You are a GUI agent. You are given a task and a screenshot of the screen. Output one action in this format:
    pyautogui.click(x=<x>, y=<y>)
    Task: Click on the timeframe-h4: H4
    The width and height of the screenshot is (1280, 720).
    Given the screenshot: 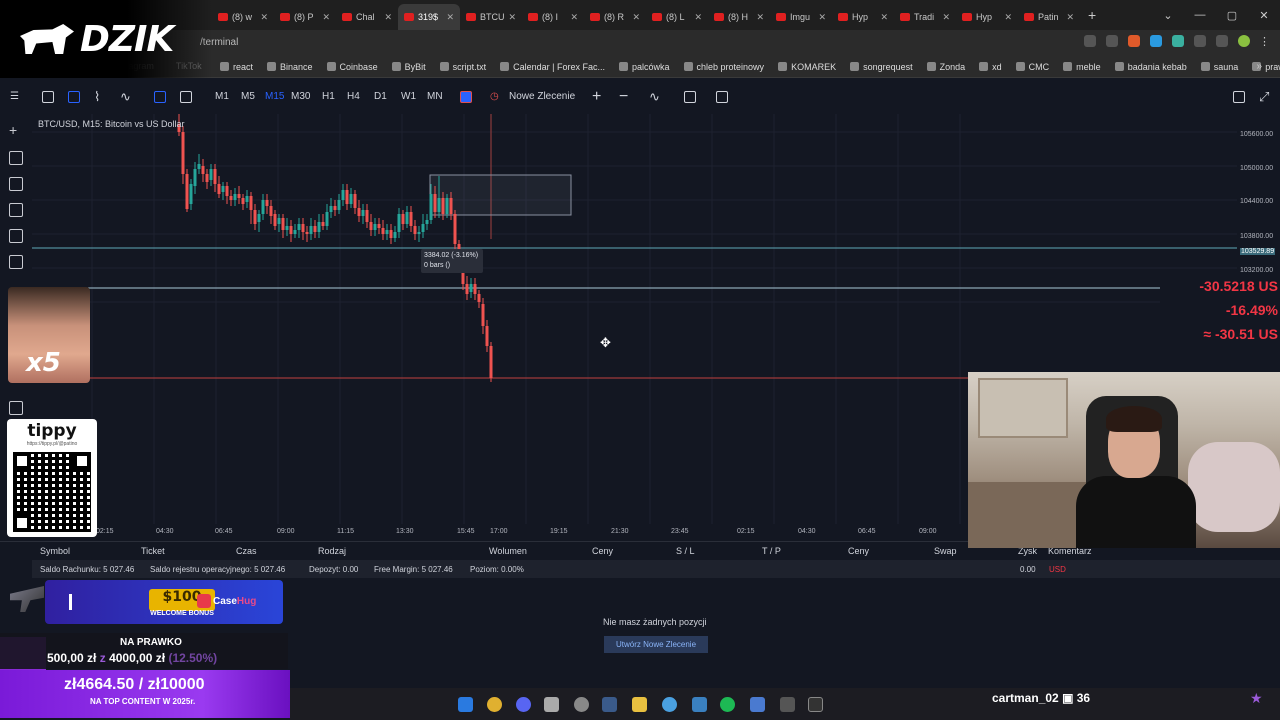 What is the action you would take?
    pyautogui.click(x=353, y=97)
    